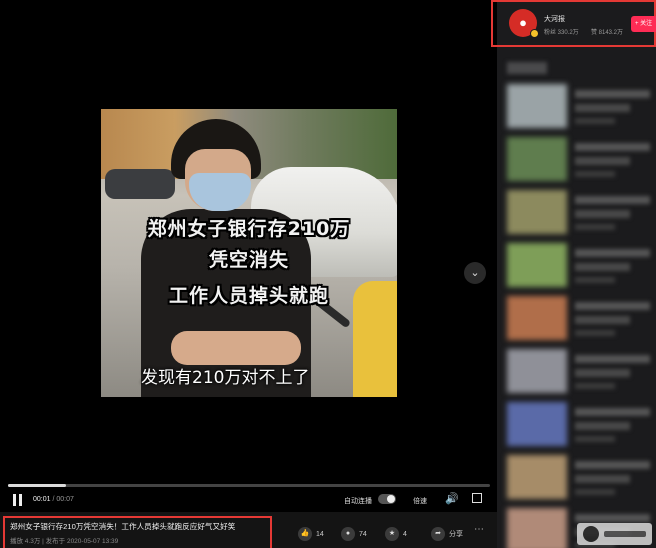 This screenshot has height=548, width=656. What do you see at coordinates (477, 498) in the screenshot?
I see `fullscreen-icon` at bounding box center [477, 498].